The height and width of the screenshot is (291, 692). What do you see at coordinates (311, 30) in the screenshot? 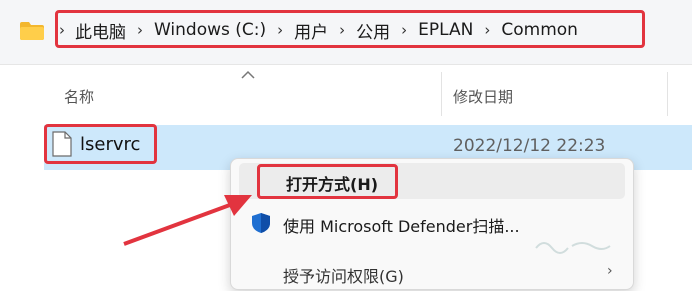
I see `breadcrumb-item-users: 用户` at bounding box center [311, 30].